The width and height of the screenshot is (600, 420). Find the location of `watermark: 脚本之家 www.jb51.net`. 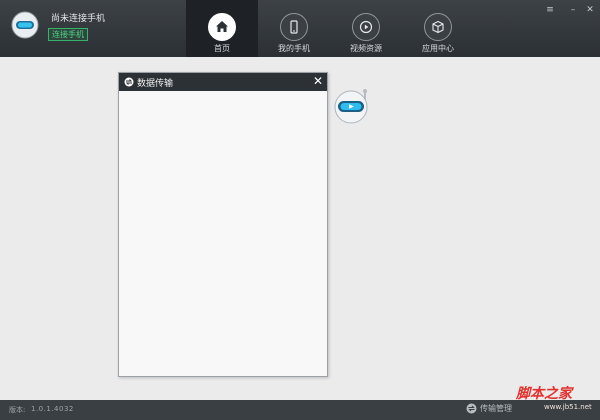

watermark: 脚本之家 www.jb51.net is located at coordinates (549, 401).